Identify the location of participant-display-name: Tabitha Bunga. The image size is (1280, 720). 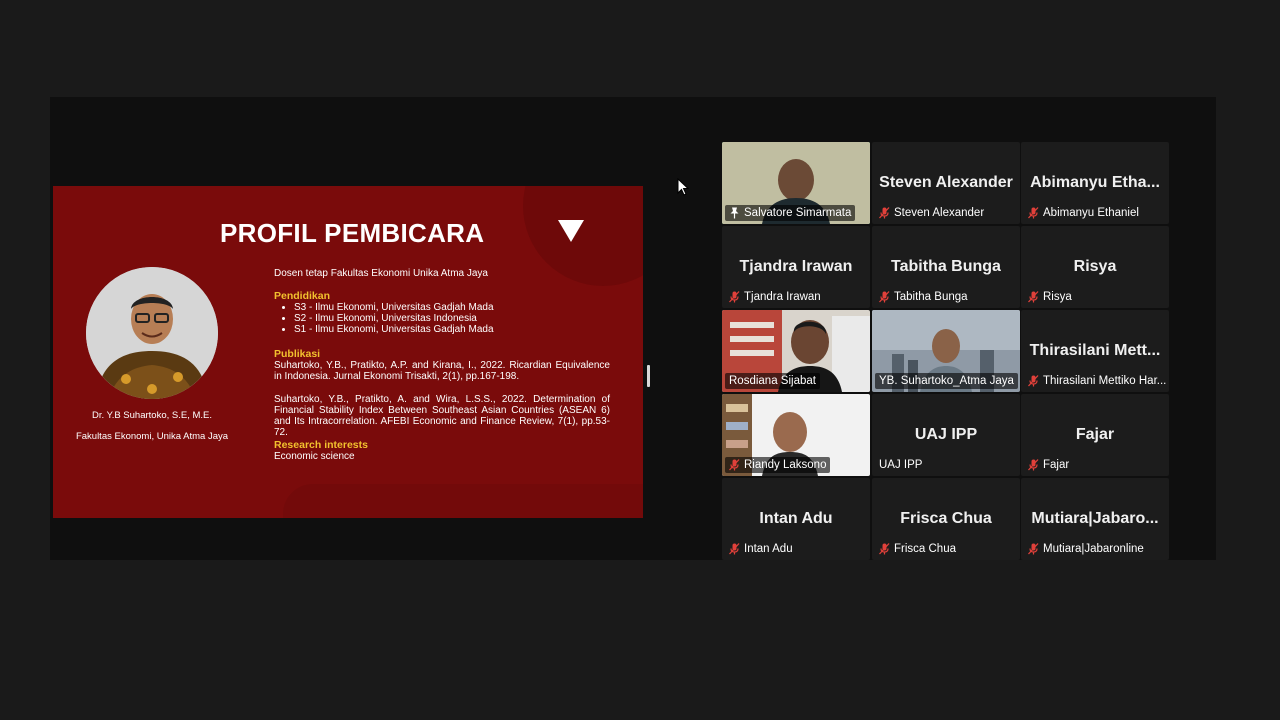
(946, 266).